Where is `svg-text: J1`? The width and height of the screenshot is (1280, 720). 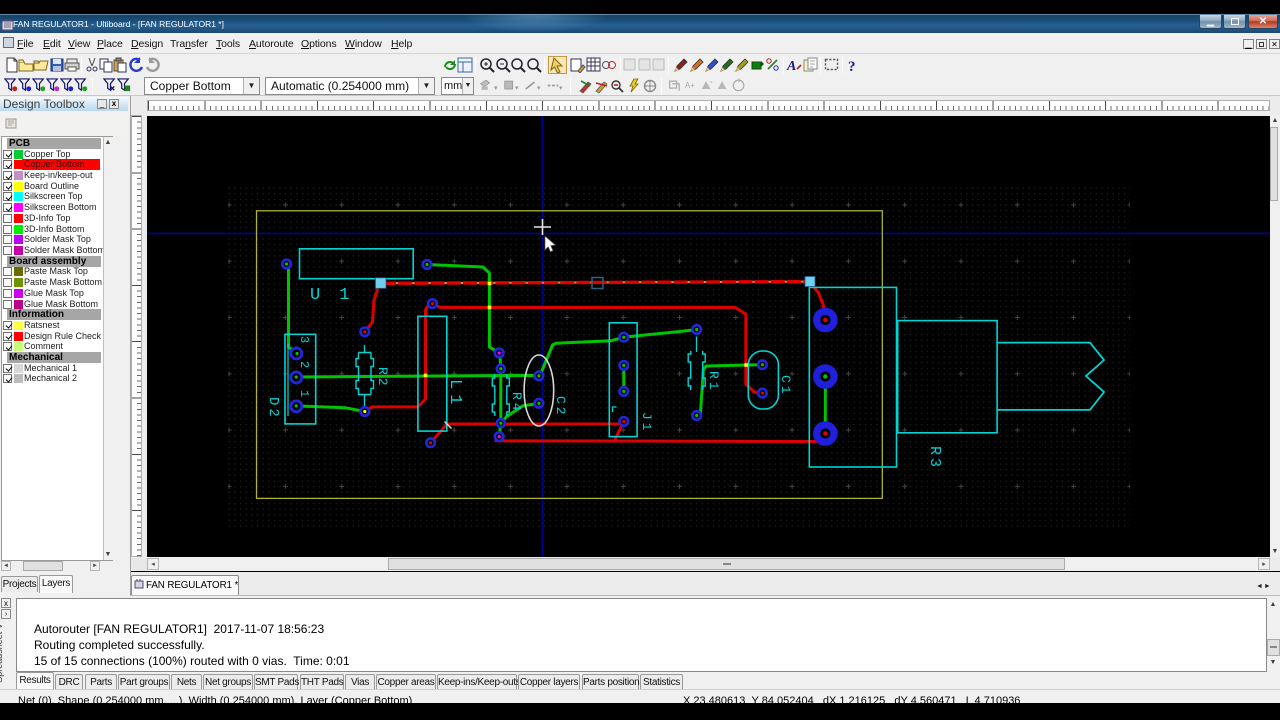 svg-text: J1 is located at coordinates (646, 423).